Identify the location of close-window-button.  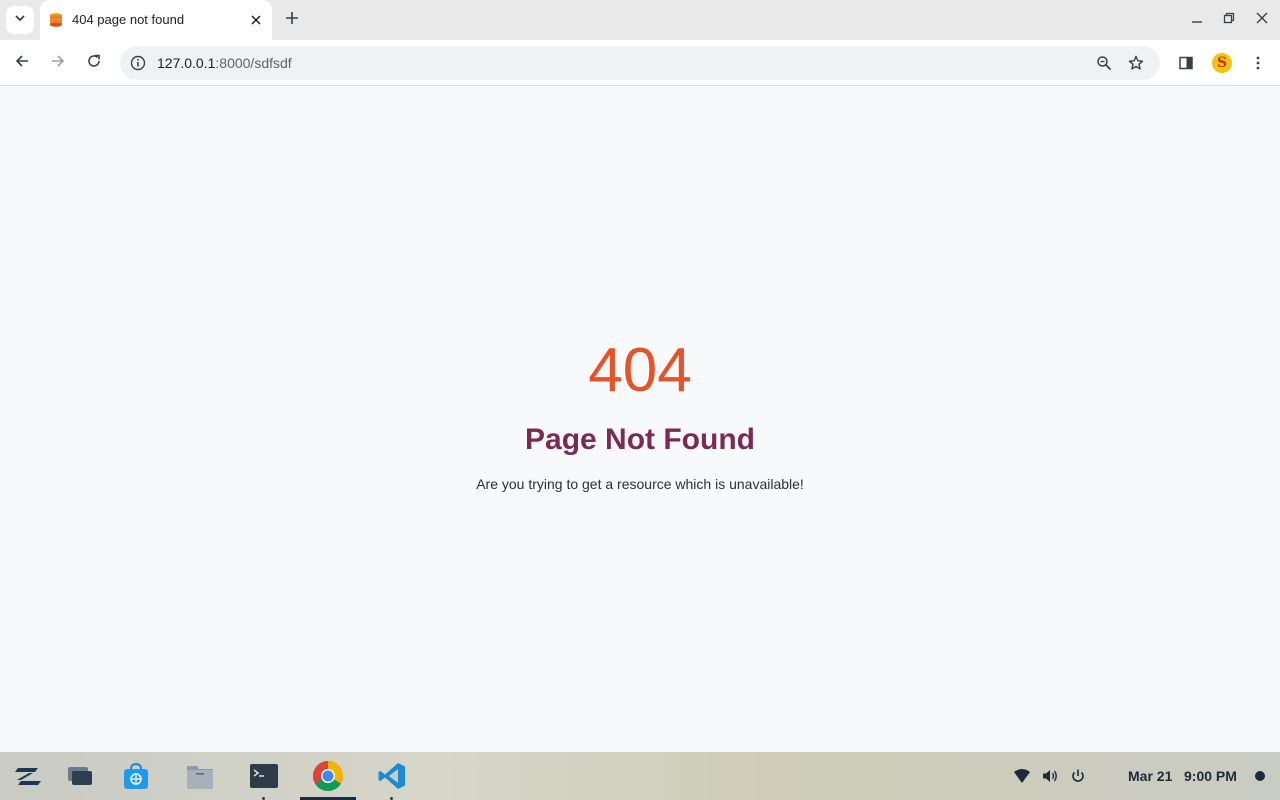
(1262, 20).